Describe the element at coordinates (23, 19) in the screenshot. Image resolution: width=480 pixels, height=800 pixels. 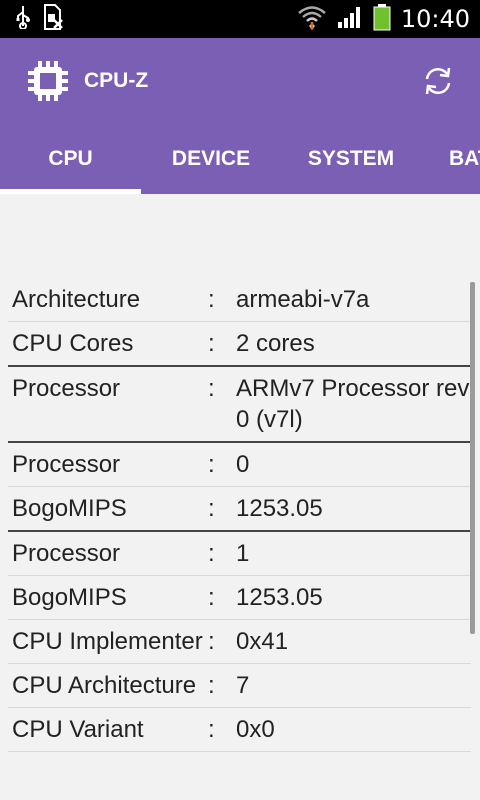
I see `usb-icon` at that location.